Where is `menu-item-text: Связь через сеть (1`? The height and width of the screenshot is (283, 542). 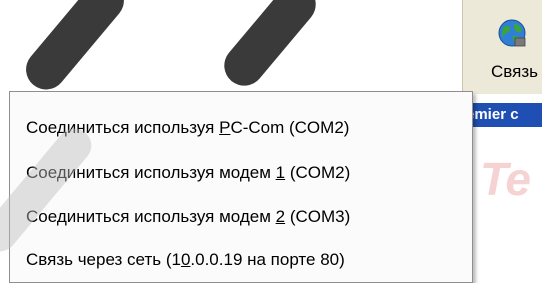
menu-item-text: Связь через сеть (1 is located at coordinates (103, 259).